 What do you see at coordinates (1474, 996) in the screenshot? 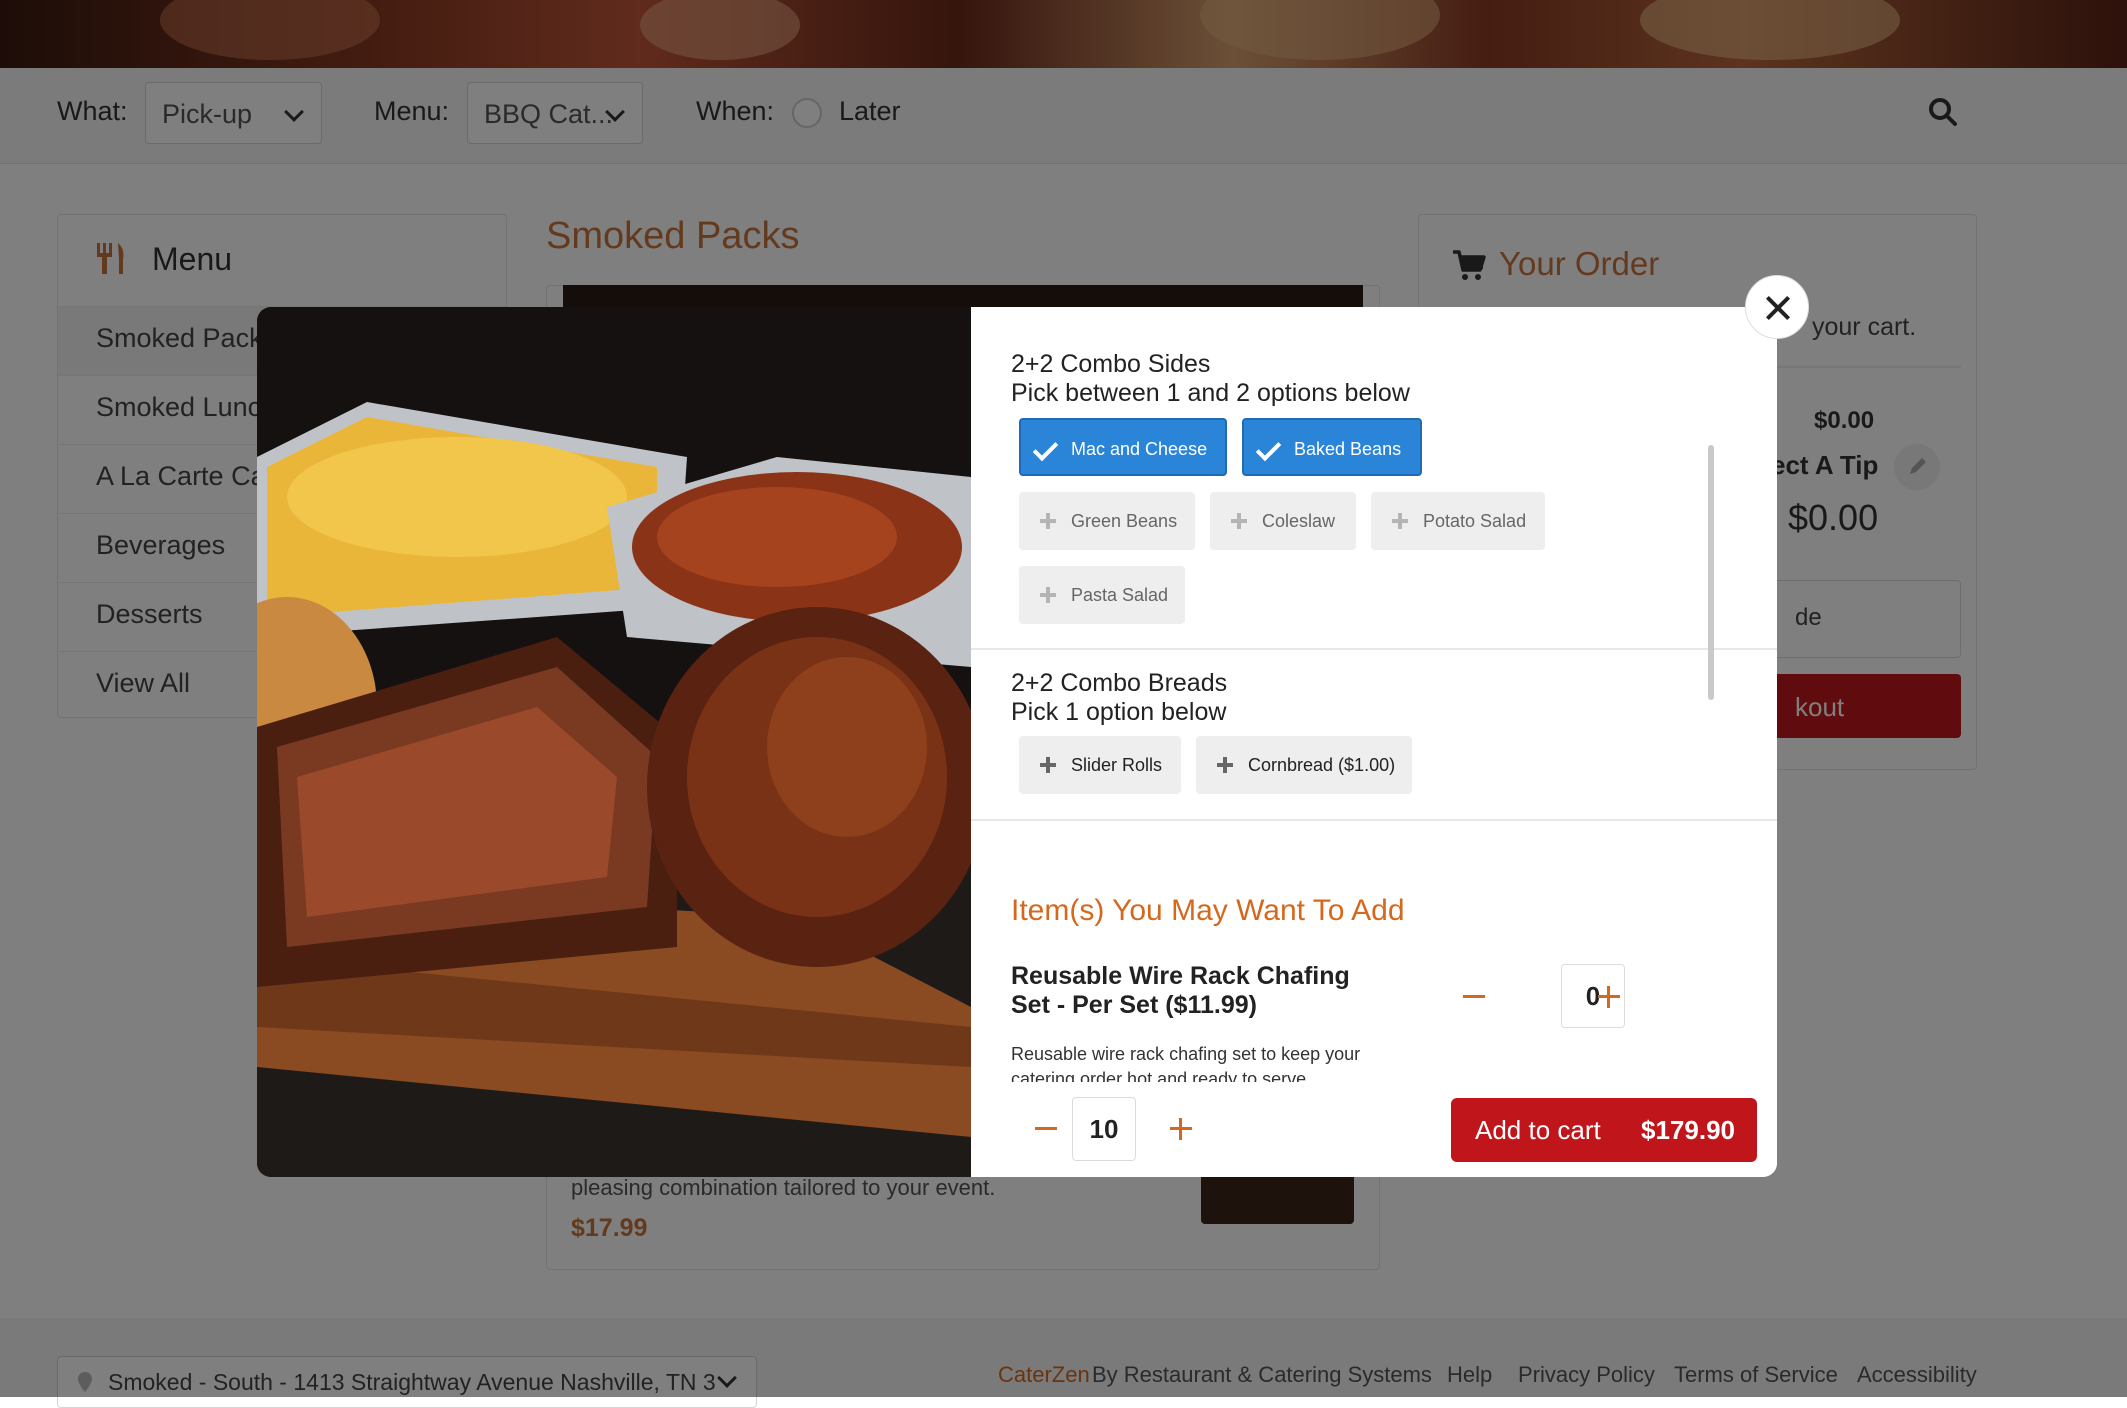
I see `addon-decrease-button` at bounding box center [1474, 996].